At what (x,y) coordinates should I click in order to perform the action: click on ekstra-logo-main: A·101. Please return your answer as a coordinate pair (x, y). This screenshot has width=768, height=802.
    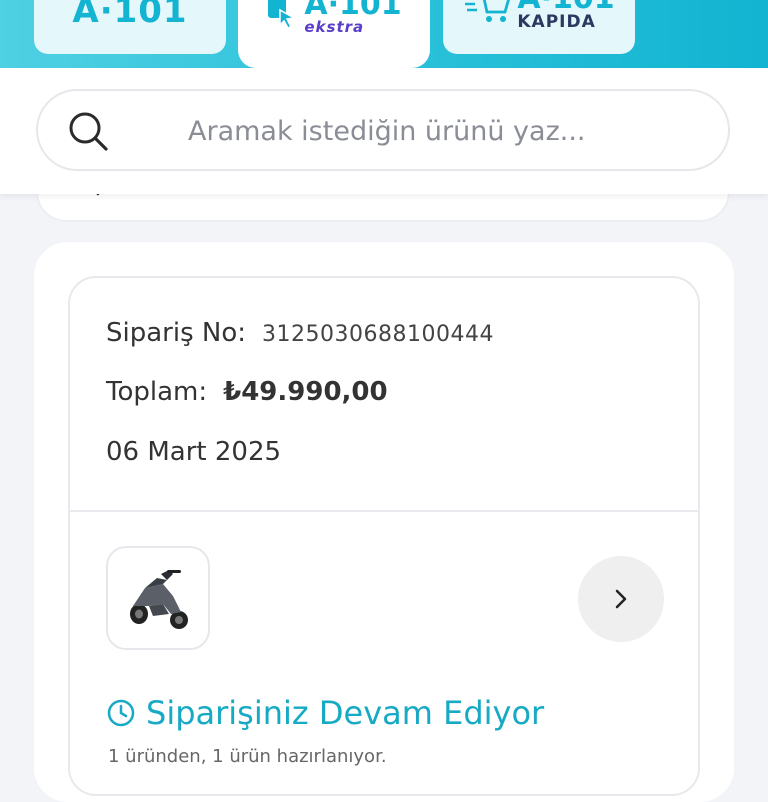
    Looking at the image, I should click on (353, 11).